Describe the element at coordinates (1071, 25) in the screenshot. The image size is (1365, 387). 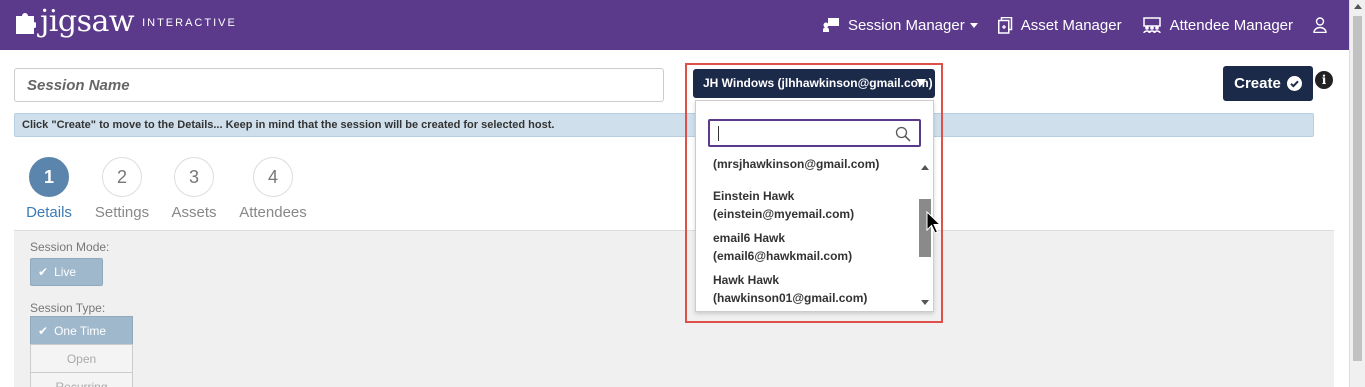
I see `nav-asset-manager-label: Asset Manager` at that location.